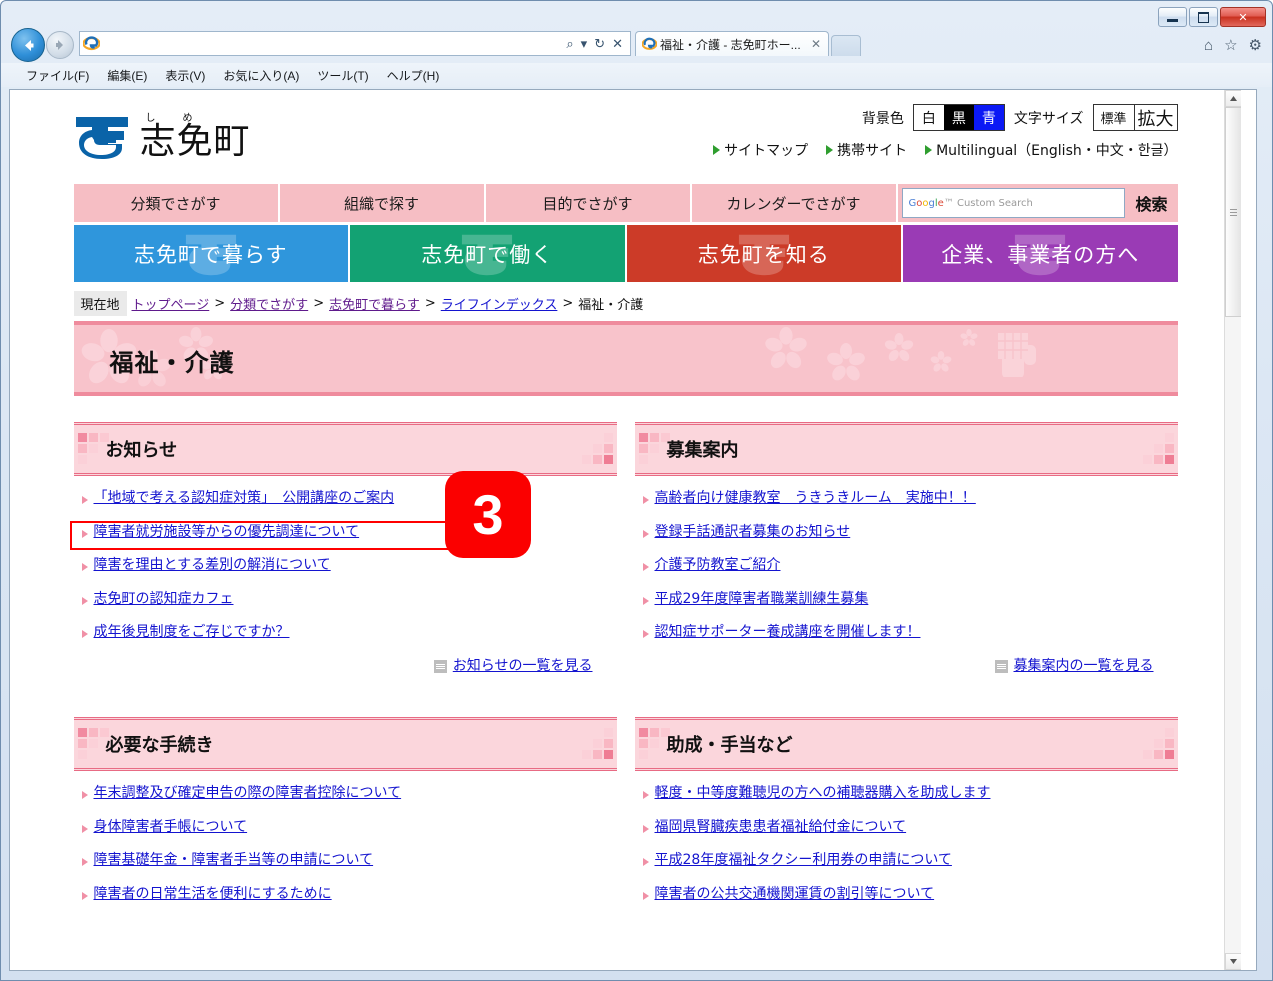 The image size is (1273, 981). I want to click on notices-more-row: お知らせの一覧を見る, so click(345, 667).